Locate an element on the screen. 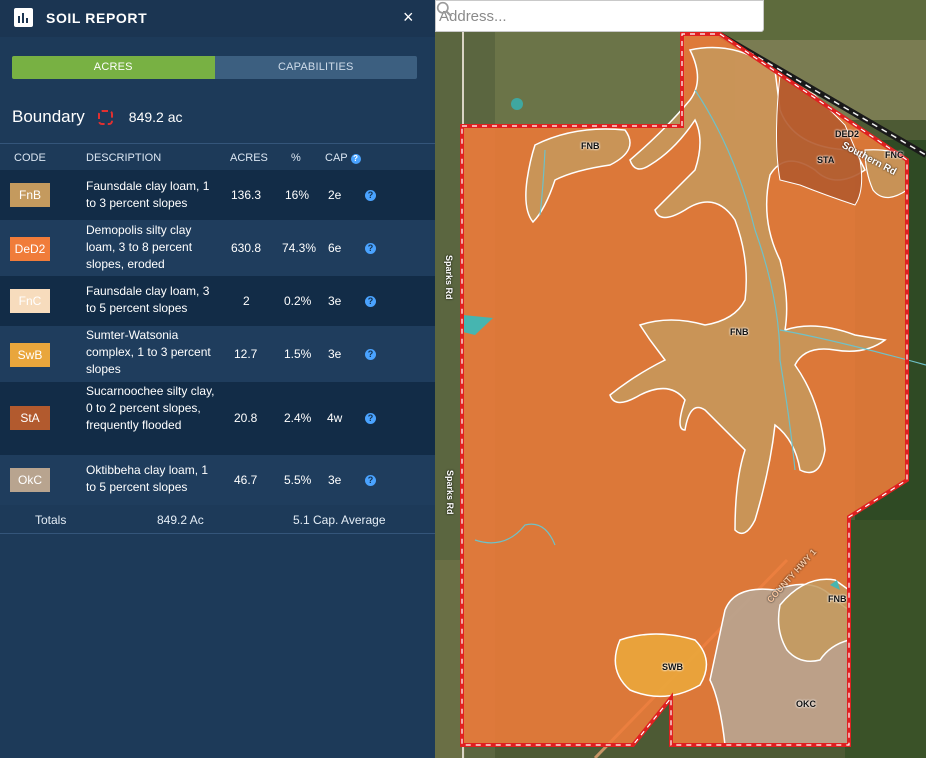 This screenshot has height=758, width=926. soil-acres: 2 is located at coordinates (246, 301).